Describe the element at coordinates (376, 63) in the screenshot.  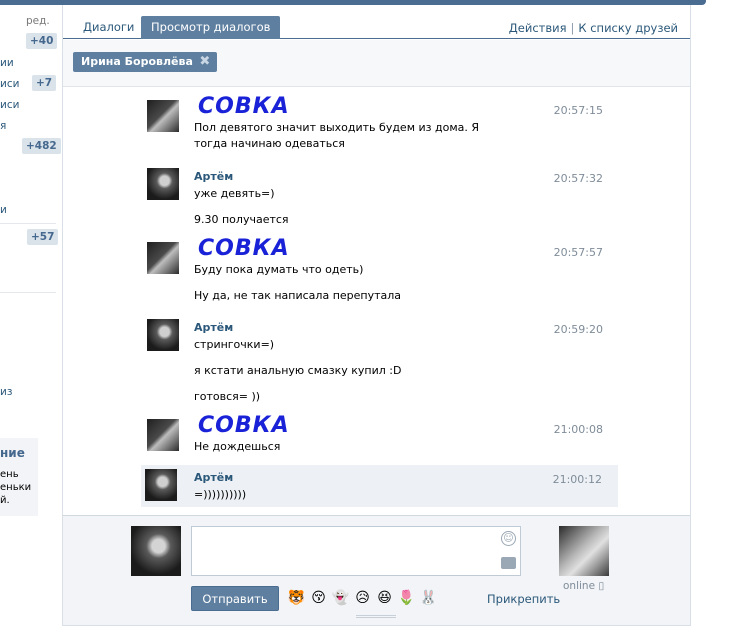
I see `conversation-filter: Ирина Боровлёва ✖` at that location.